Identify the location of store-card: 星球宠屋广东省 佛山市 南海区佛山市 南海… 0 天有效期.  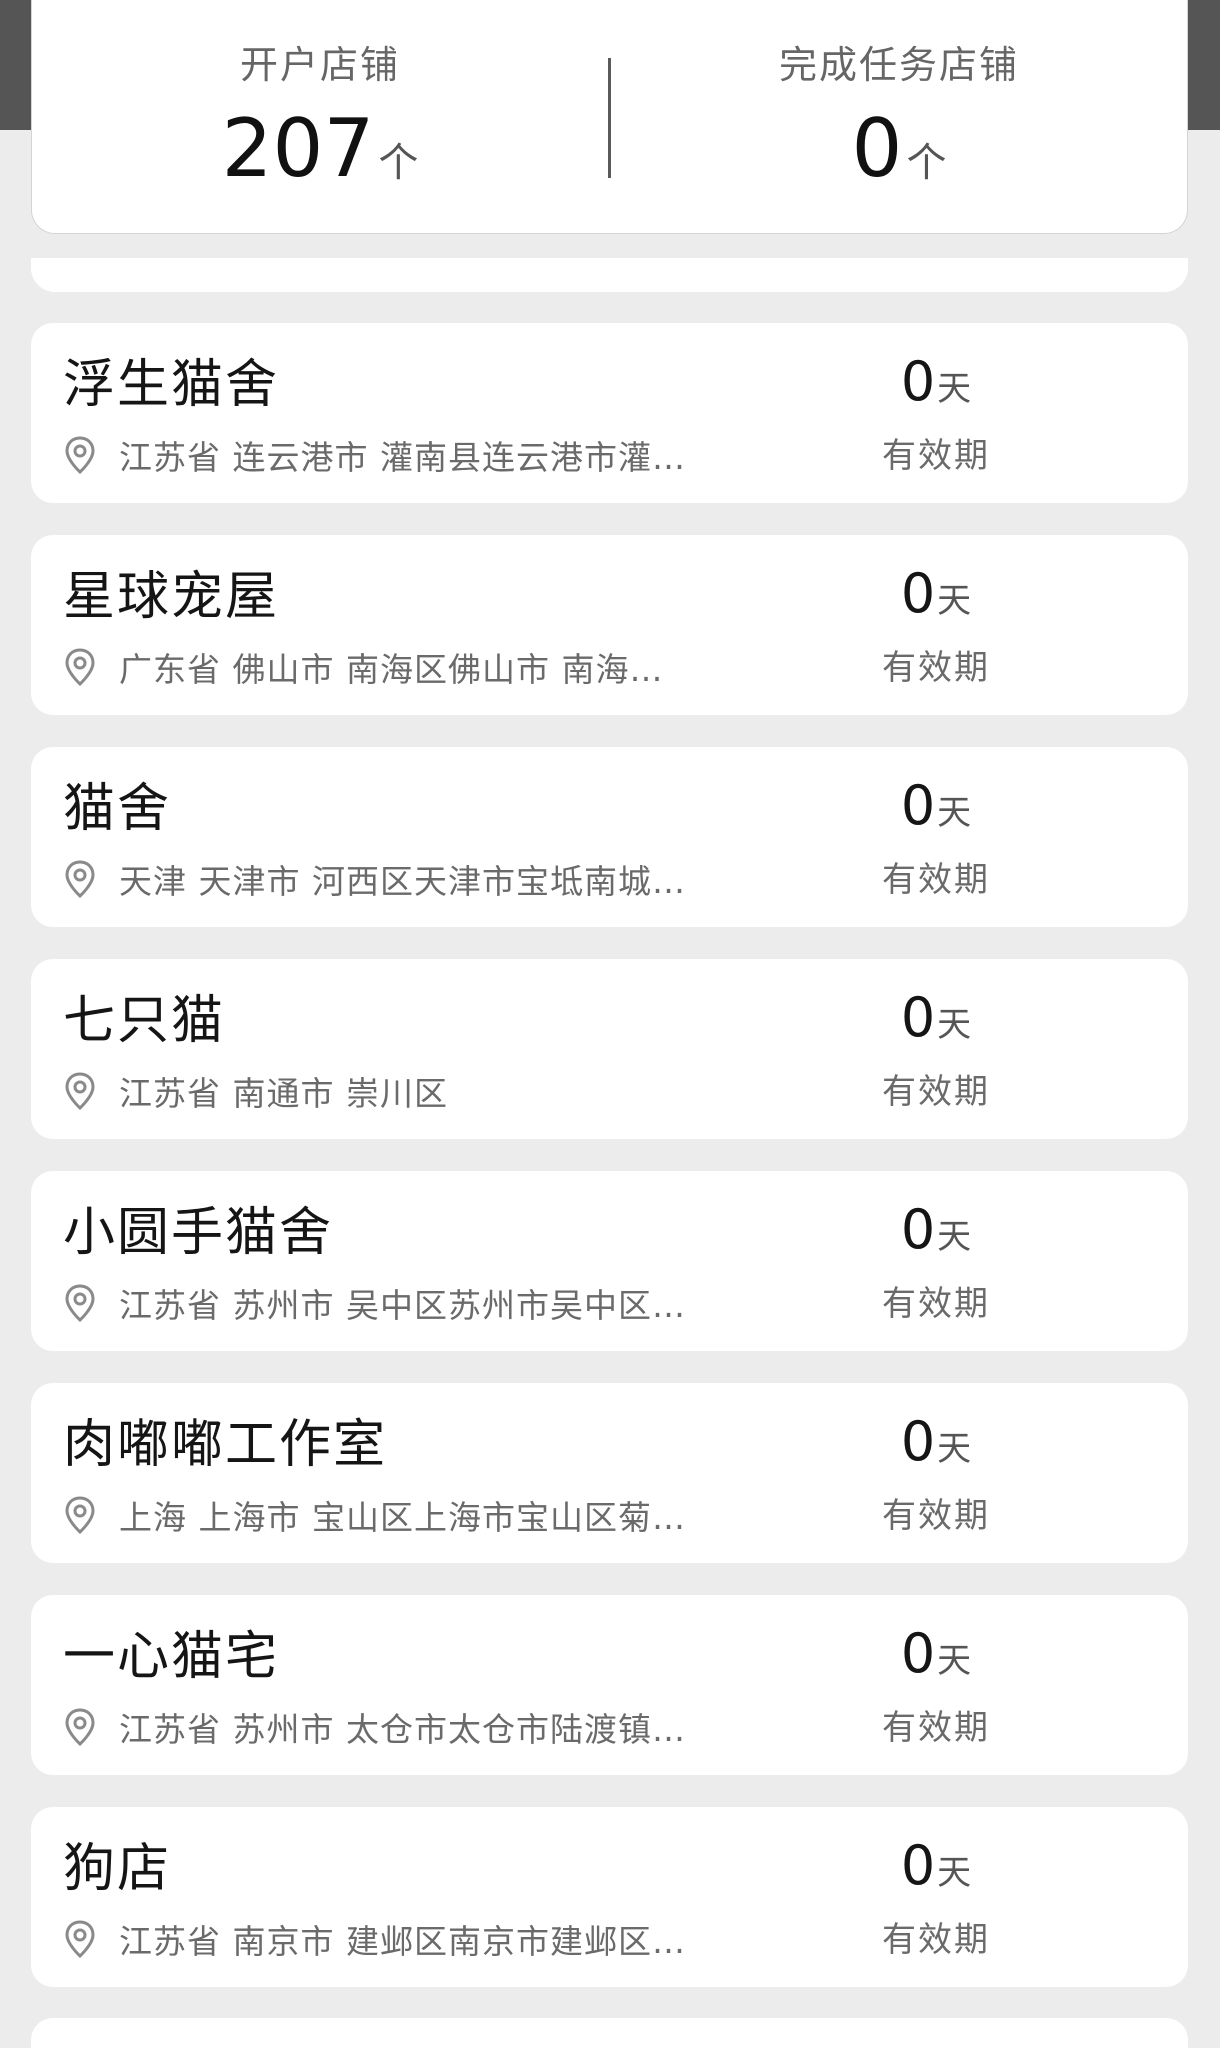
(609, 625).